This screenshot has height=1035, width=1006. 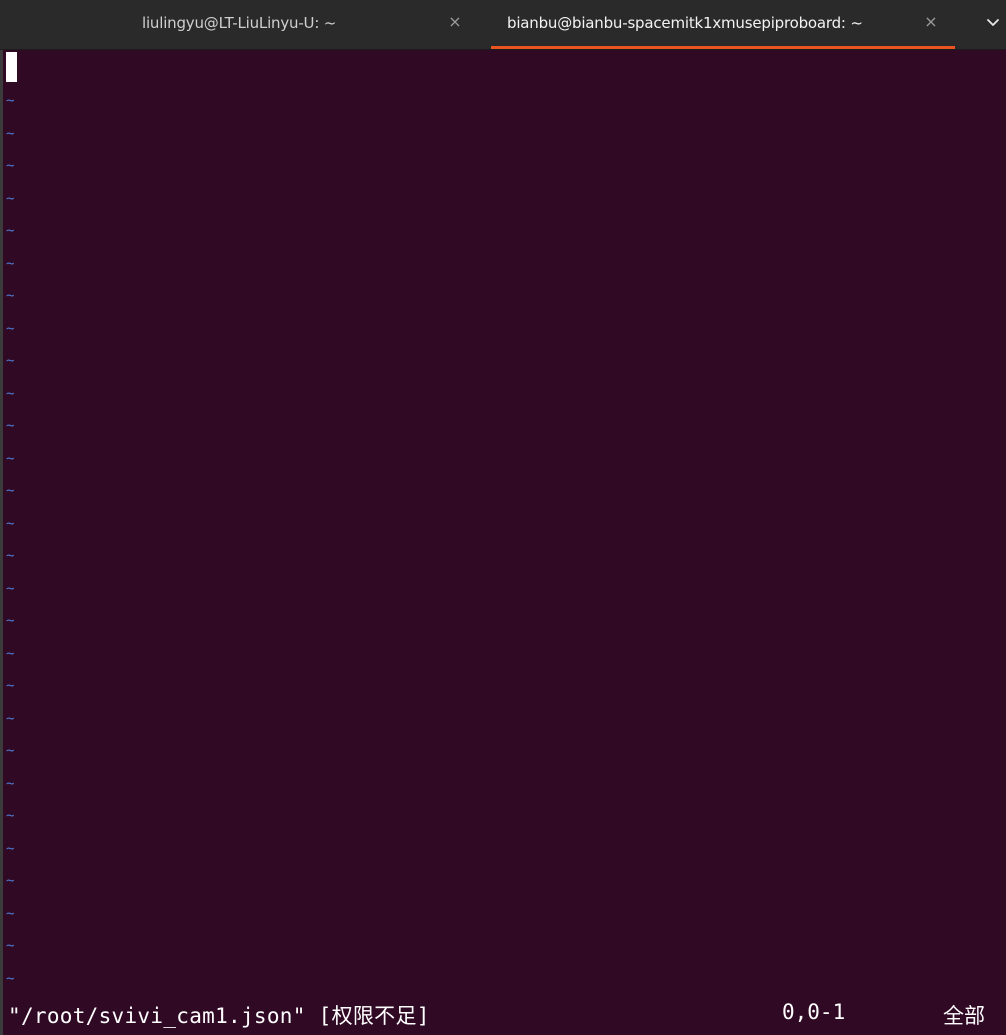 What do you see at coordinates (964, 1016) in the screenshot?
I see `scroll-range: 全部` at bounding box center [964, 1016].